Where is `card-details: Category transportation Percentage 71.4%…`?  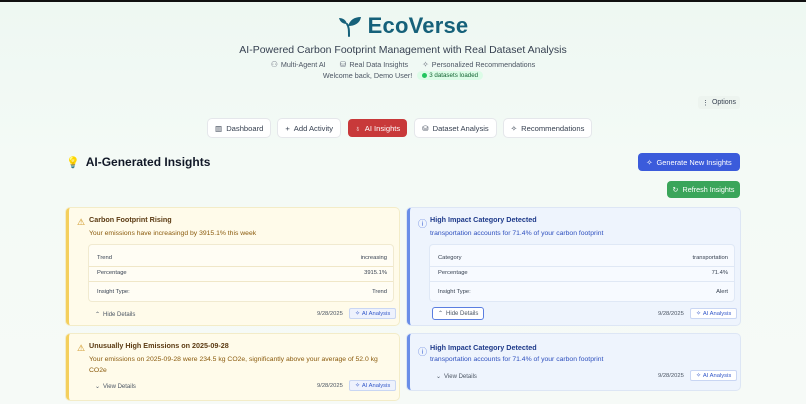 card-details: Category transportation Percentage 71.4%… is located at coordinates (582, 273).